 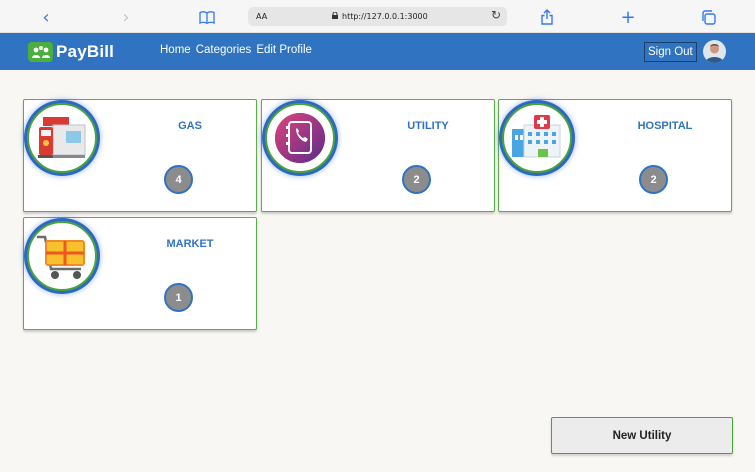 I want to click on category-title: MARKET, so click(x=190, y=244).